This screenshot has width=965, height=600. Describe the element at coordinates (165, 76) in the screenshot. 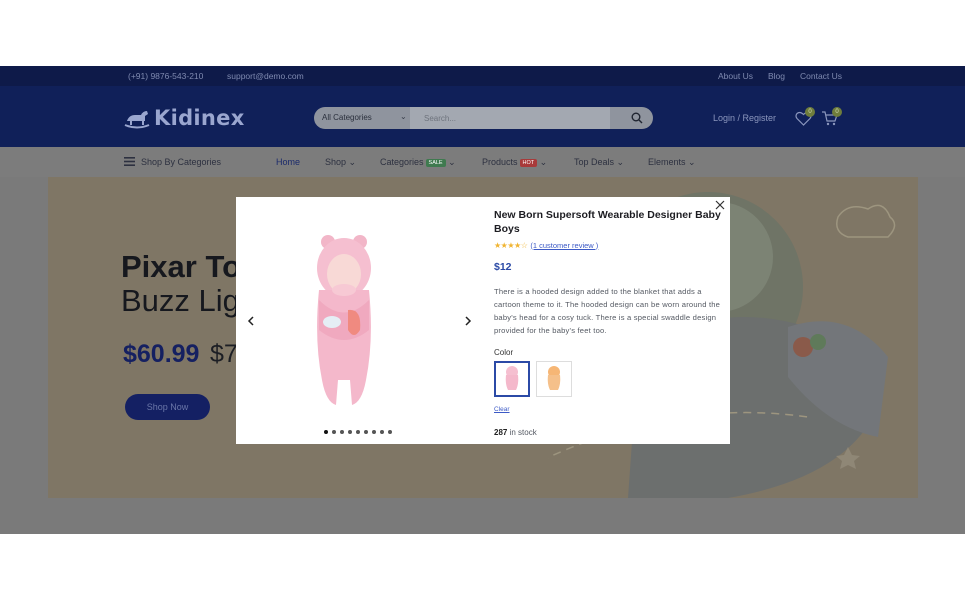

I see `phone-number: (+91) 9876-543-210` at that location.